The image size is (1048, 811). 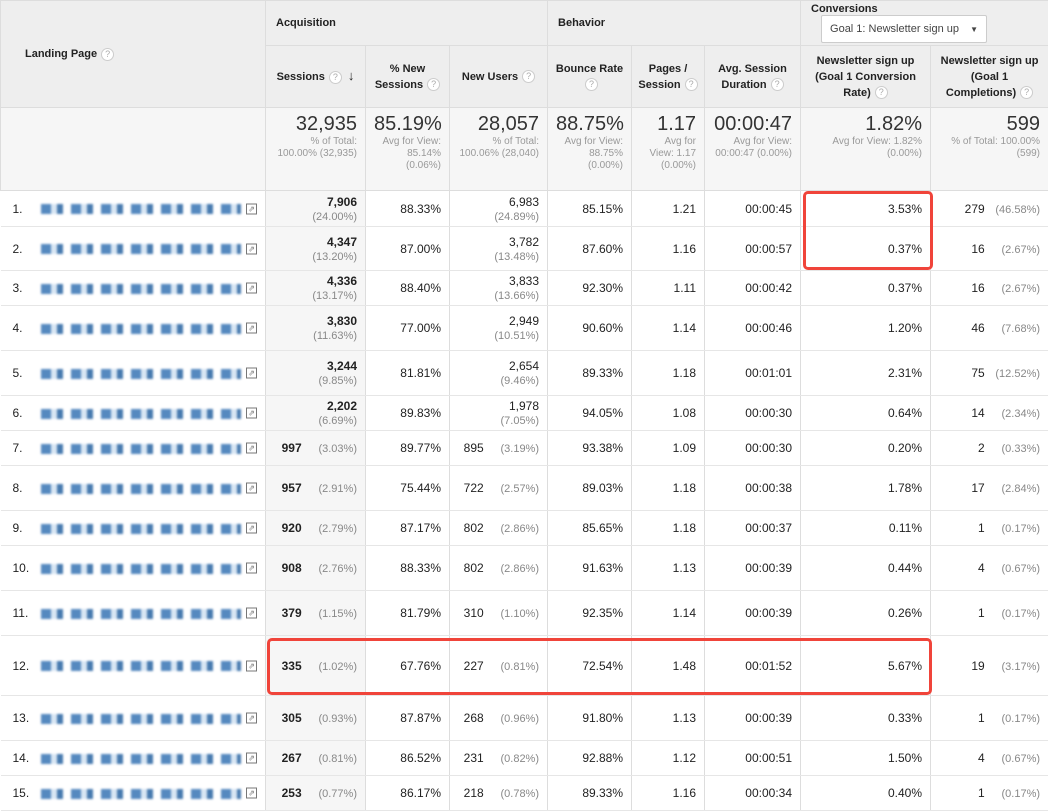 What do you see at coordinates (866, 373) in the screenshot?
I see `conversion-rate-cell: 2.31%` at bounding box center [866, 373].